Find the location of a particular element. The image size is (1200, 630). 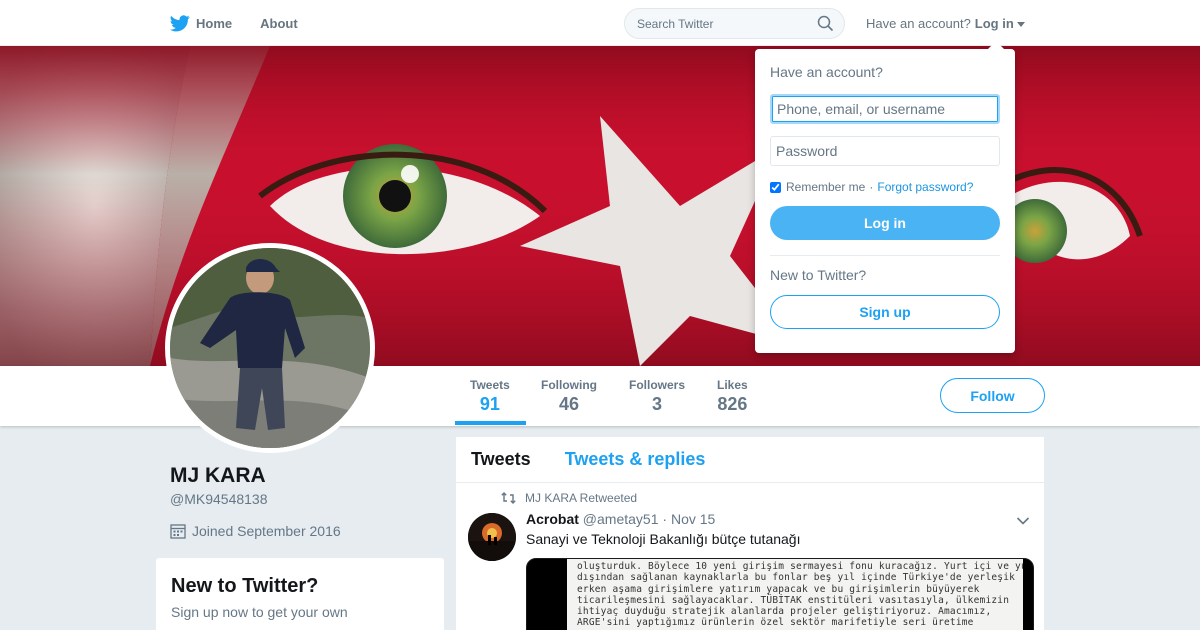

retweet-icon is located at coordinates (508, 498).